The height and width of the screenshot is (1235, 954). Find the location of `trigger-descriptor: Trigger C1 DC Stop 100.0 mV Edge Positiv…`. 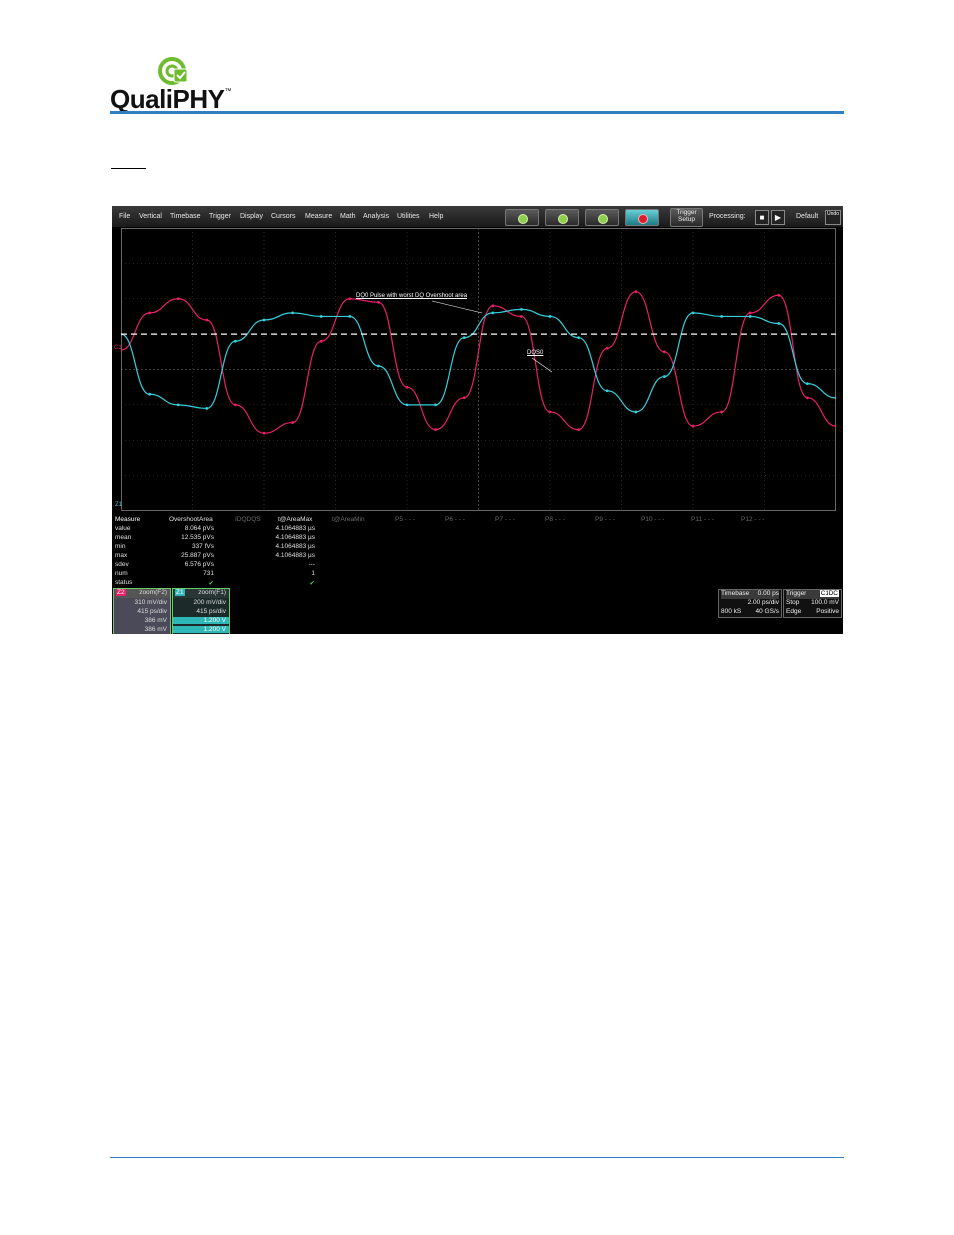

trigger-descriptor: Trigger C1 DC Stop 100.0 mV Edge Positiv… is located at coordinates (812, 603).